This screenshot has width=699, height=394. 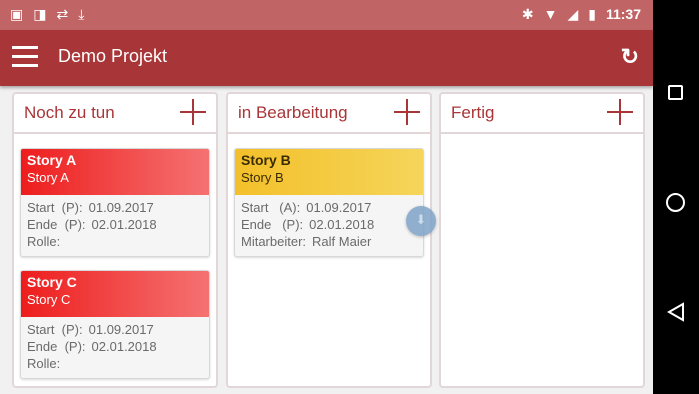 What do you see at coordinates (527, 14) in the screenshot?
I see `bluetooth-icon: ✱` at bounding box center [527, 14].